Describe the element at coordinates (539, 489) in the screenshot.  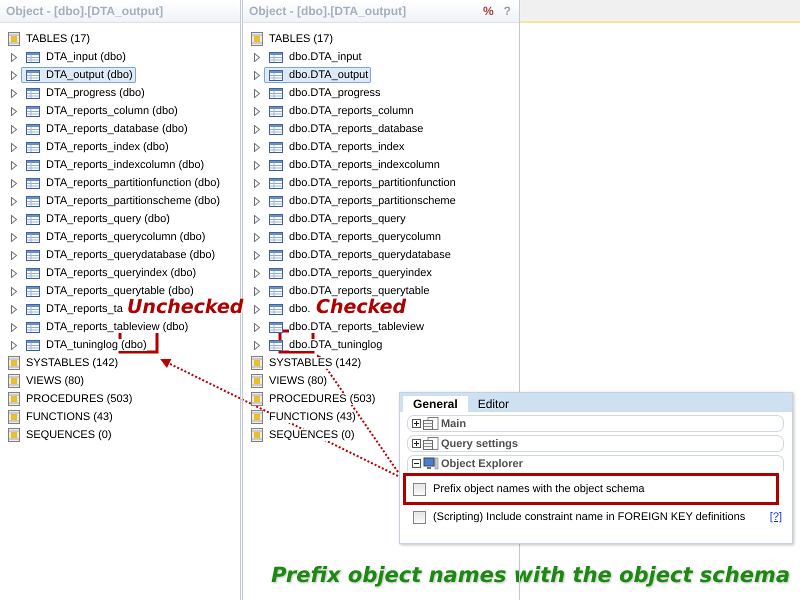
I see `option-label: Prefix object names with the object schema` at that location.